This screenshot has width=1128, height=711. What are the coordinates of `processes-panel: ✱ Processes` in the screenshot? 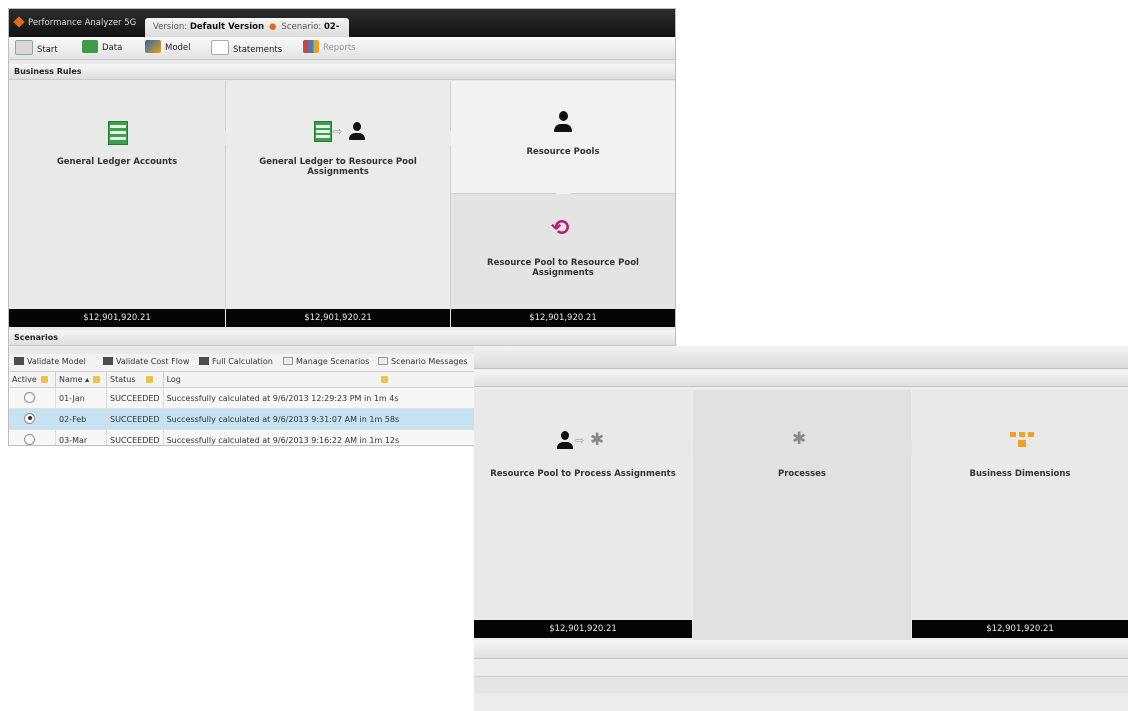 It's located at (802, 515).